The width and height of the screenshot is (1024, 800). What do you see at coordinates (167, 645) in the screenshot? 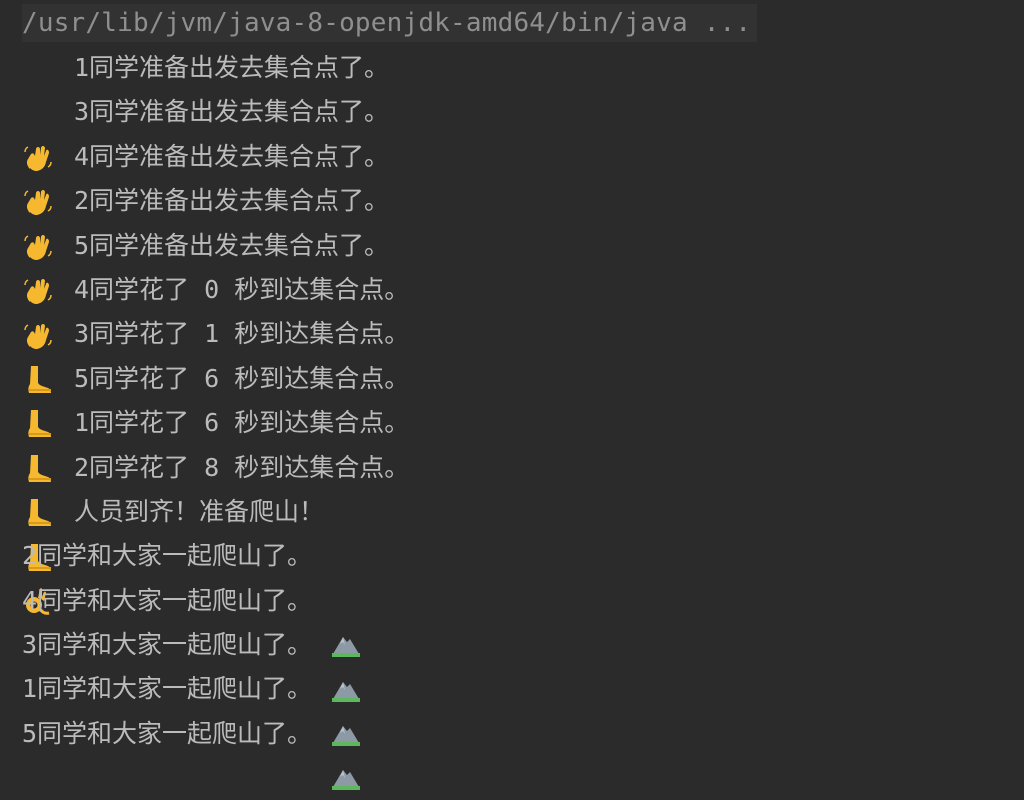
I see `log-text: 3同学和大家一起爬山了。` at bounding box center [167, 645].